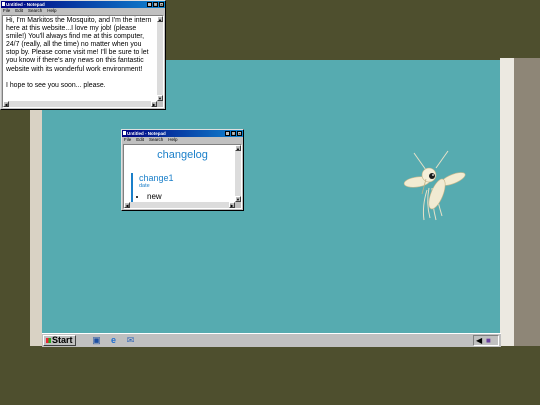  What do you see at coordinates (182, 140) in the screenshot?
I see `changelog-notepad-menubar: File Edit Search Help` at bounding box center [182, 140].